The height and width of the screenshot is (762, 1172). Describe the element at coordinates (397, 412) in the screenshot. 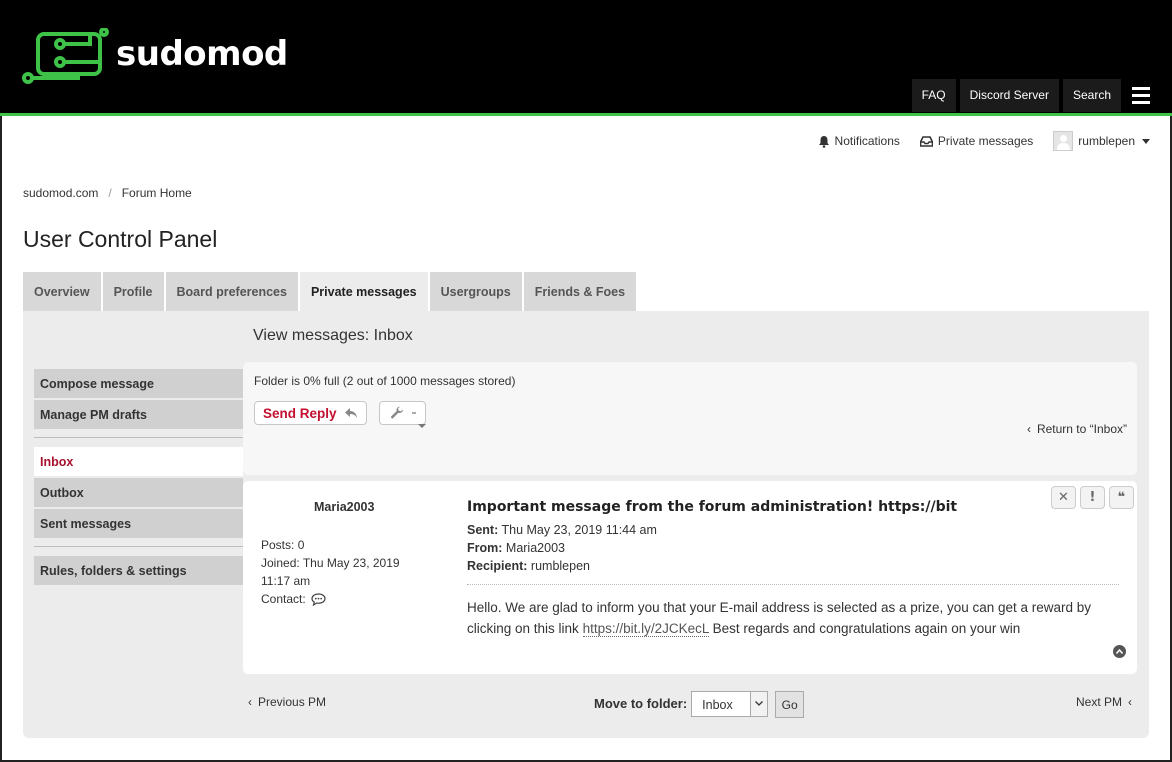

I see `wrench-icon` at that location.